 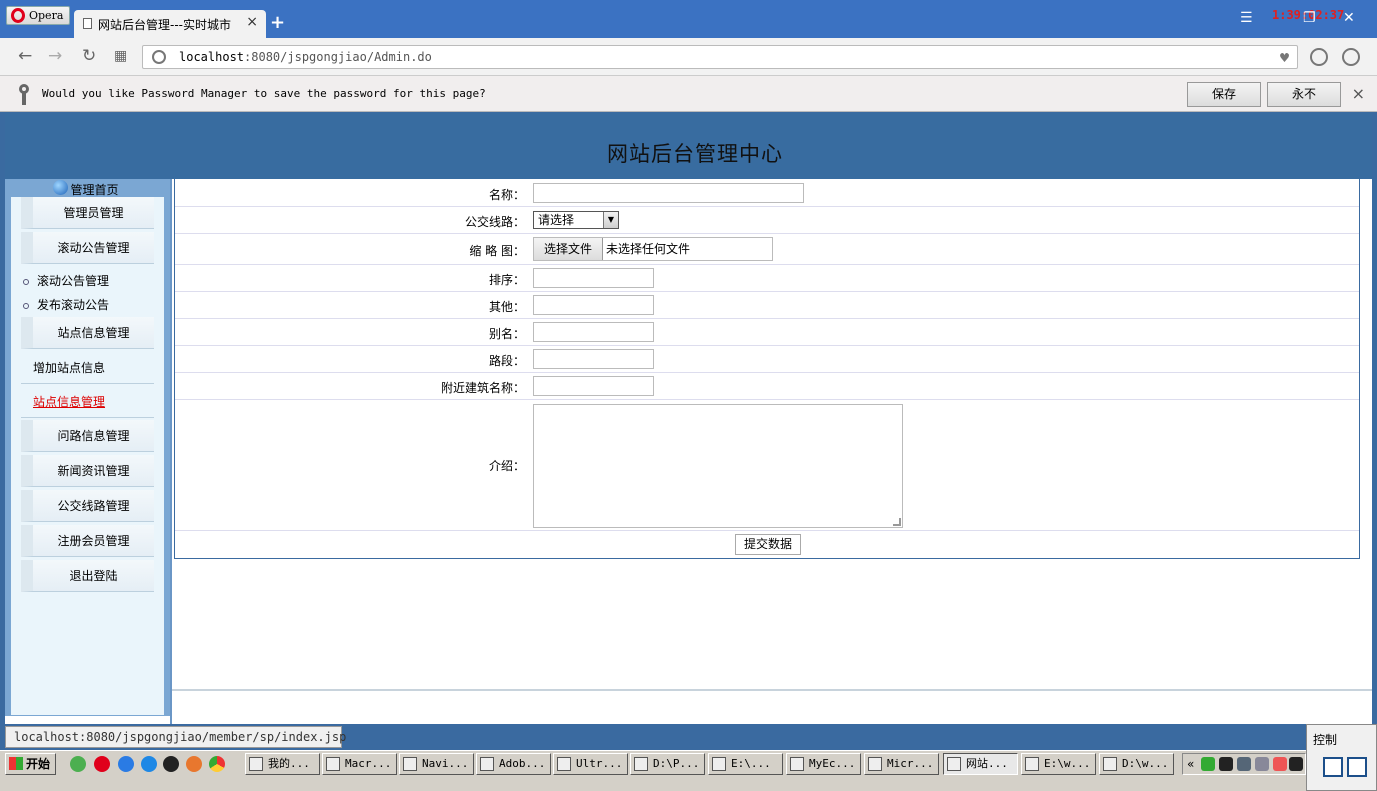 What do you see at coordinates (159, 57) in the screenshot?
I see `site-info-icon` at bounding box center [159, 57].